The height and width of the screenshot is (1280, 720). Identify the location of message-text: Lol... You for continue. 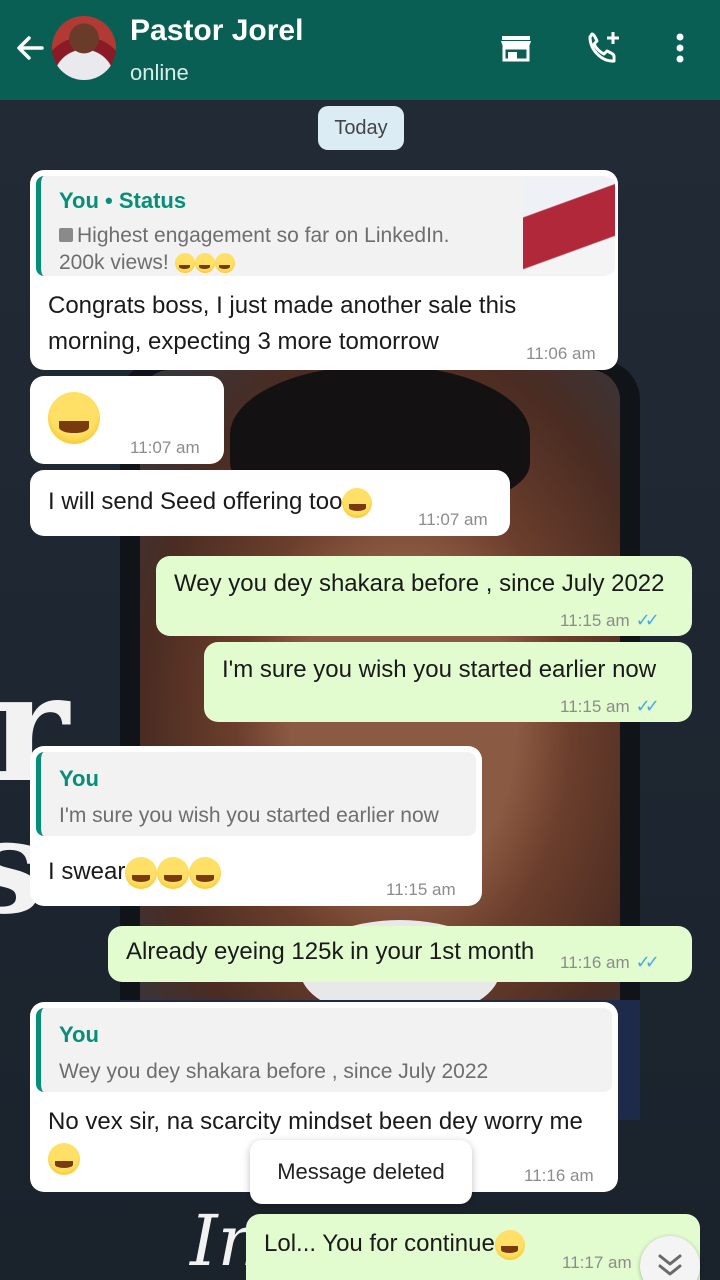
(394, 1244).